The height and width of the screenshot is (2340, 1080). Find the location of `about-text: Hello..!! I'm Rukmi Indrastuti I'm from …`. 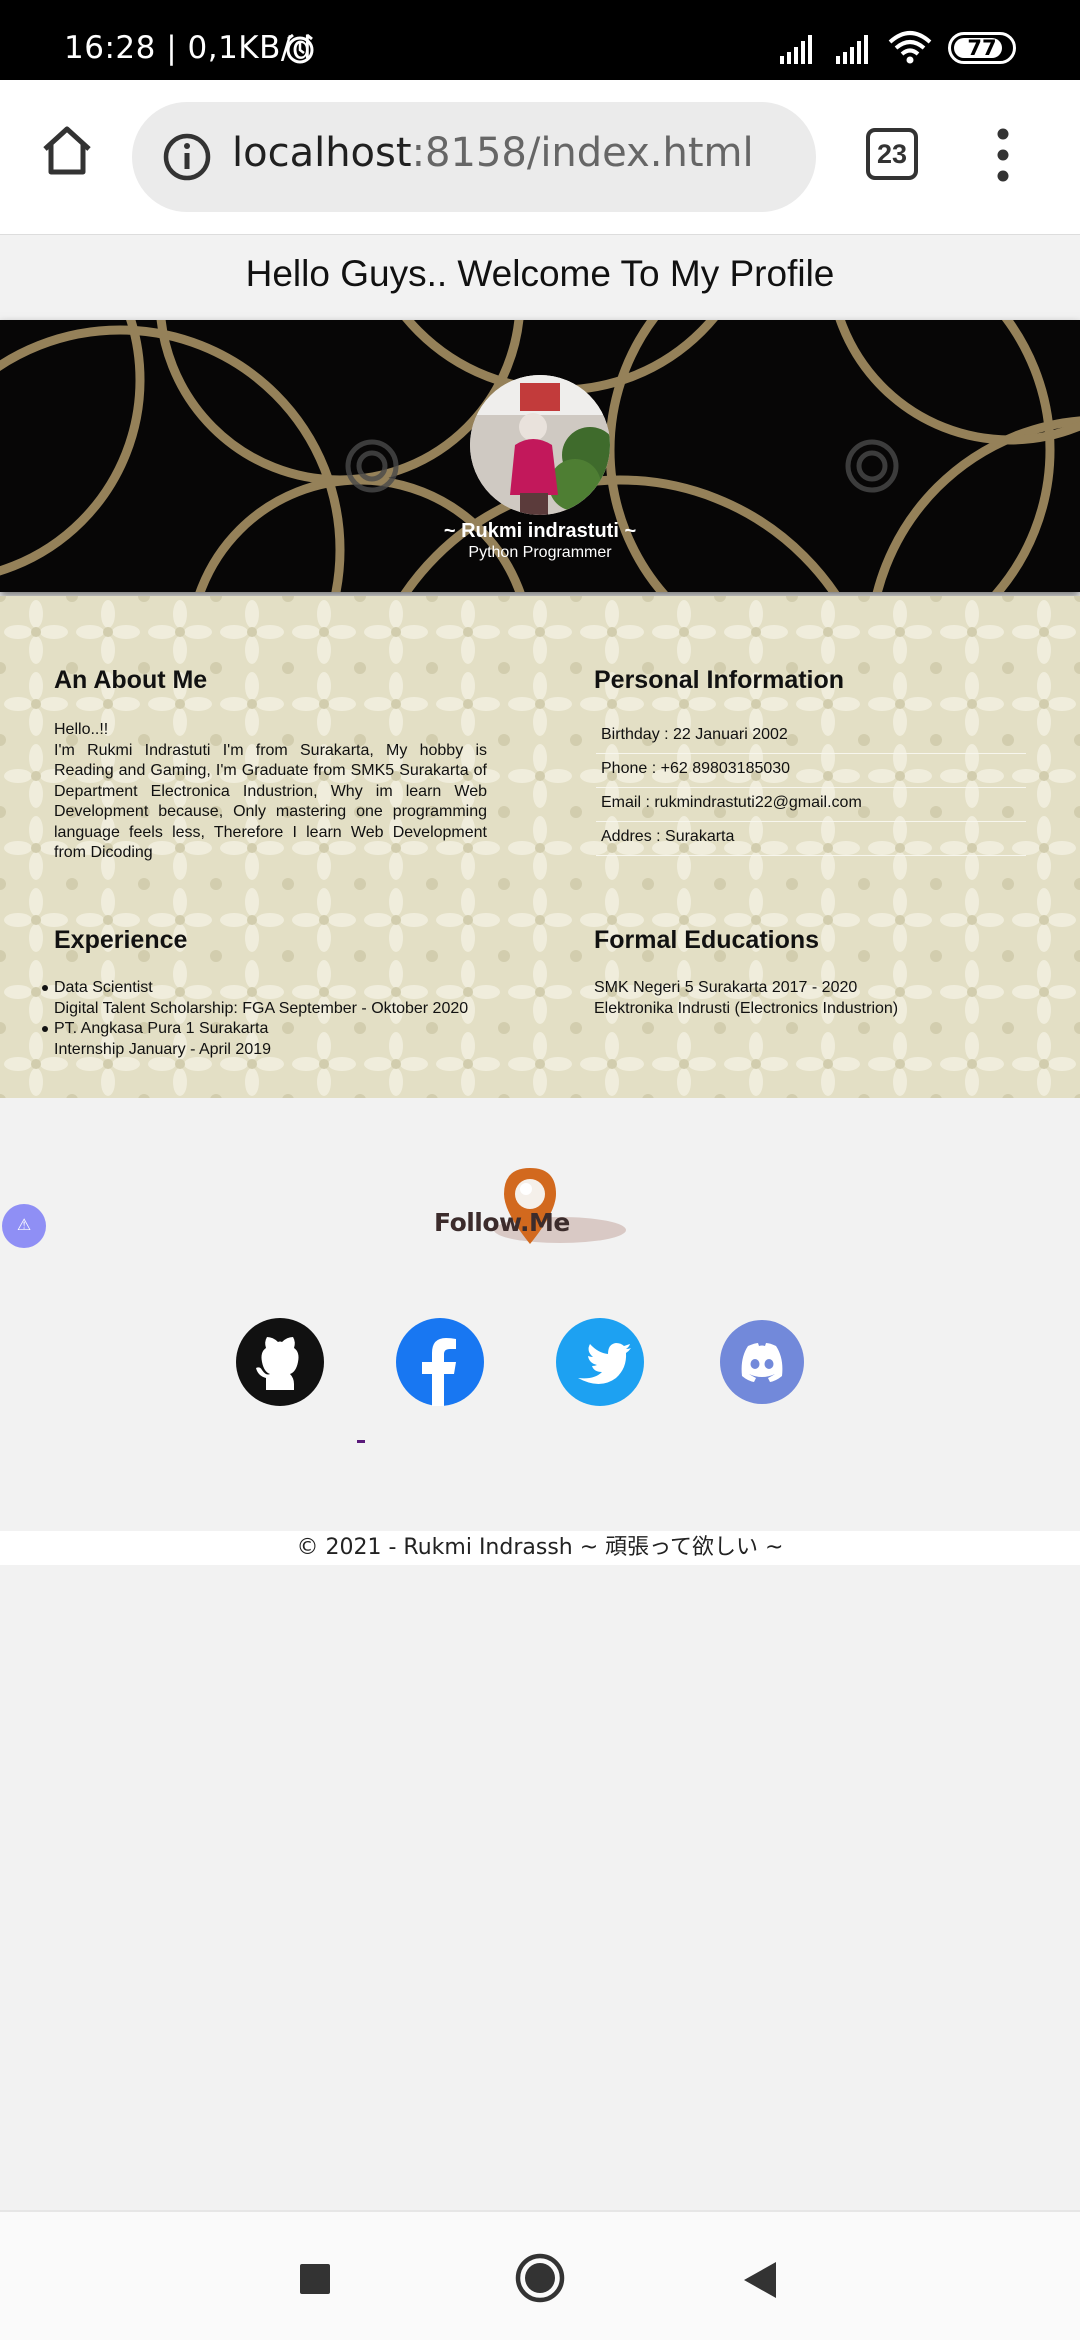

about-text: Hello..!! I'm Rukmi Indrastuti I'm from … is located at coordinates (270, 792).